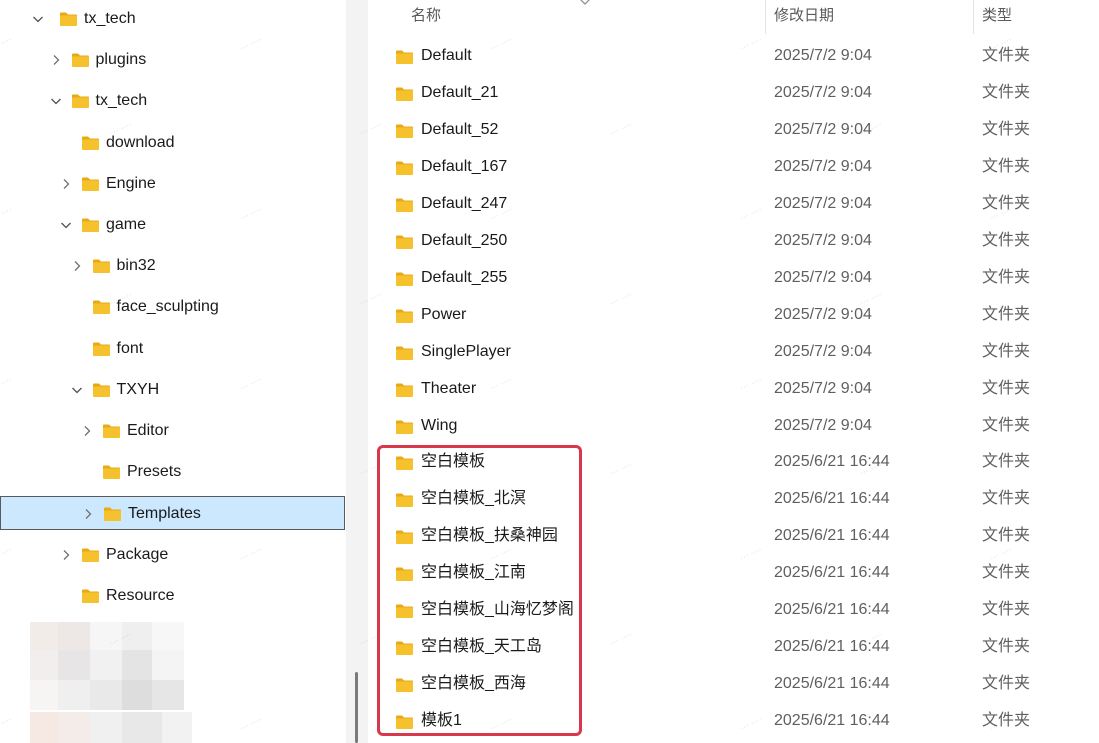 Image resolution: width=1099 pixels, height=743 pixels. I want to click on file-row: Default_52 2025/7/2 9:04 文件夹, so click(733, 130).